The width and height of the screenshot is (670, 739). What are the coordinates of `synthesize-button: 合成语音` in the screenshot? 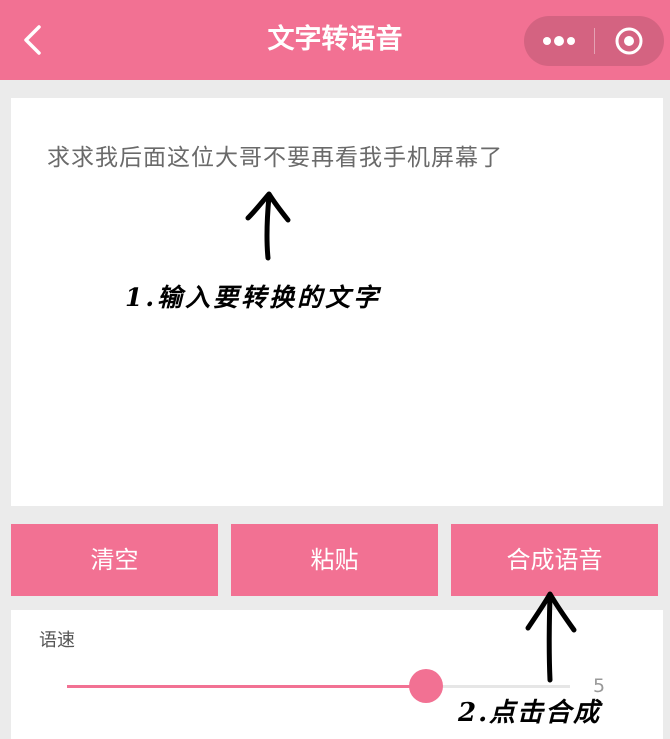 It's located at (554, 560).